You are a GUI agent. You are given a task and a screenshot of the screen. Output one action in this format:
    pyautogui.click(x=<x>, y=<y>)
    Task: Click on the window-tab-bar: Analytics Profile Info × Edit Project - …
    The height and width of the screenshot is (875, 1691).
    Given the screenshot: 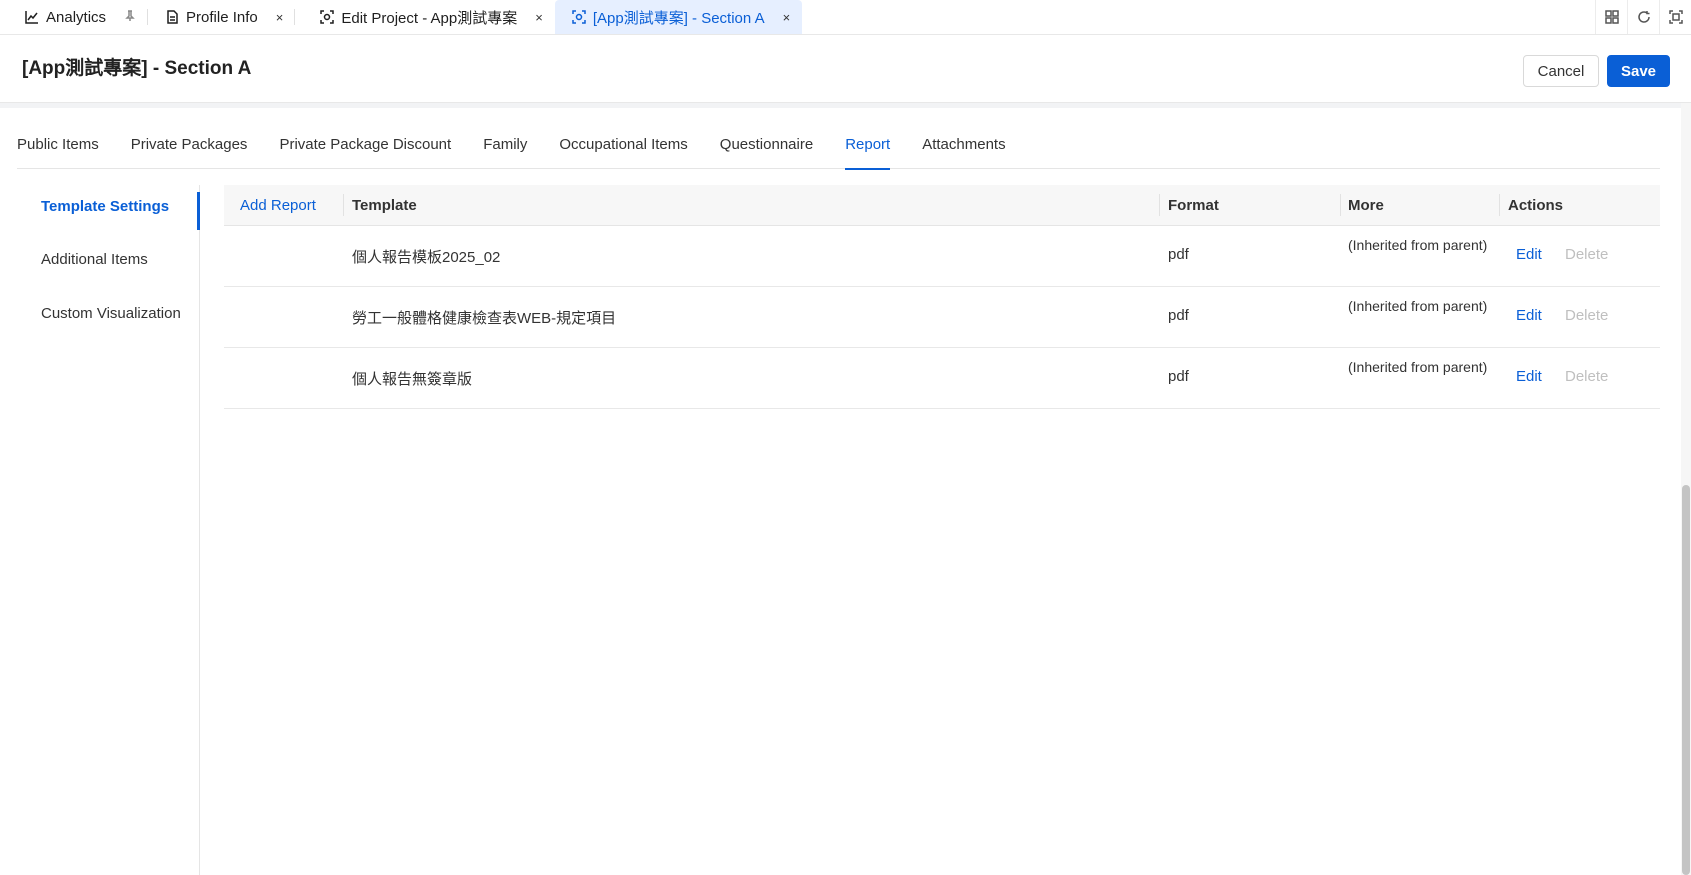 What is the action you would take?
    pyautogui.click(x=845, y=17)
    